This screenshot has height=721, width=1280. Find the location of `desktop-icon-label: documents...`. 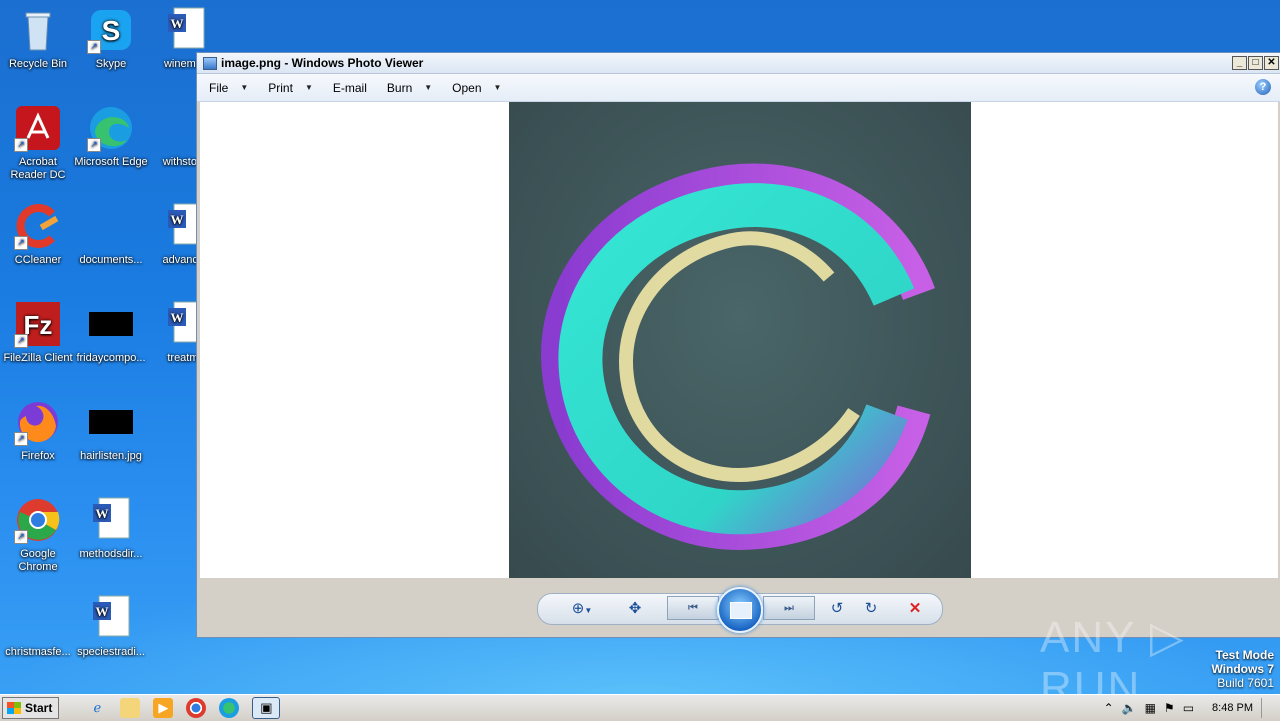

desktop-icon-label: documents... is located at coordinates (111, 260).